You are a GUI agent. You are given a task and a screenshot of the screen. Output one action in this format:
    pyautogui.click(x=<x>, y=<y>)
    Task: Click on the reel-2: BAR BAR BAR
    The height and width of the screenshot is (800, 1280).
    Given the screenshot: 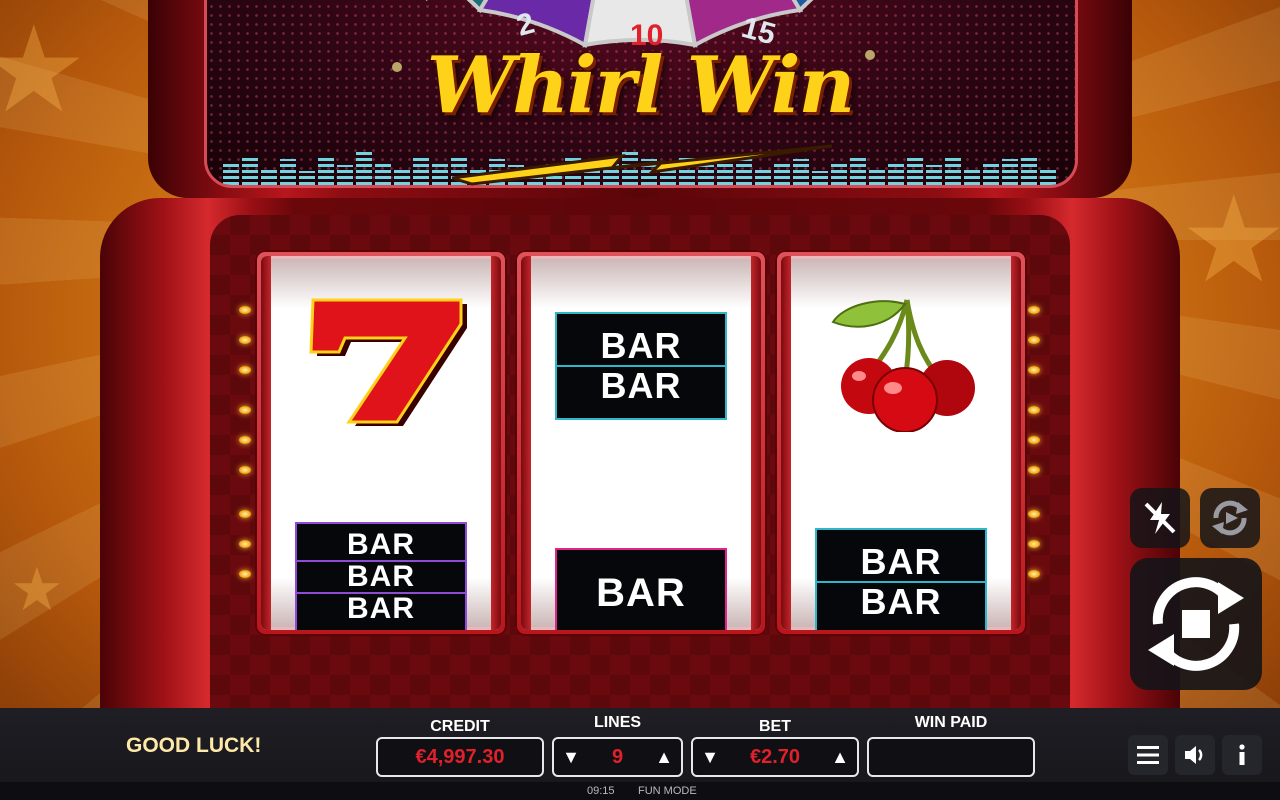 What is the action you would take?
    pyautogui.click(x=641, y=443)
    